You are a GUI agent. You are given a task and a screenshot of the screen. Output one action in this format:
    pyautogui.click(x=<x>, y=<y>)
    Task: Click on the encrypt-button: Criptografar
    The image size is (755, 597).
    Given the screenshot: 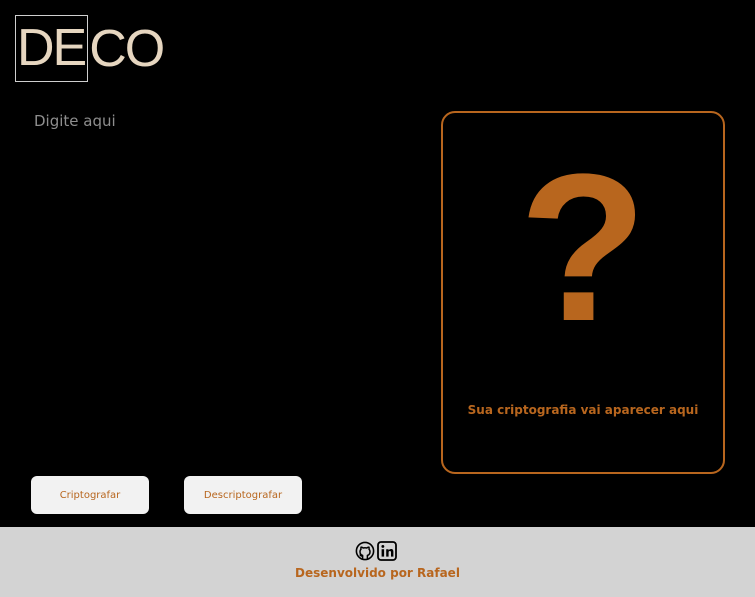 What is the action you would take?
    pyautogui.click(x=90, y=495)
    